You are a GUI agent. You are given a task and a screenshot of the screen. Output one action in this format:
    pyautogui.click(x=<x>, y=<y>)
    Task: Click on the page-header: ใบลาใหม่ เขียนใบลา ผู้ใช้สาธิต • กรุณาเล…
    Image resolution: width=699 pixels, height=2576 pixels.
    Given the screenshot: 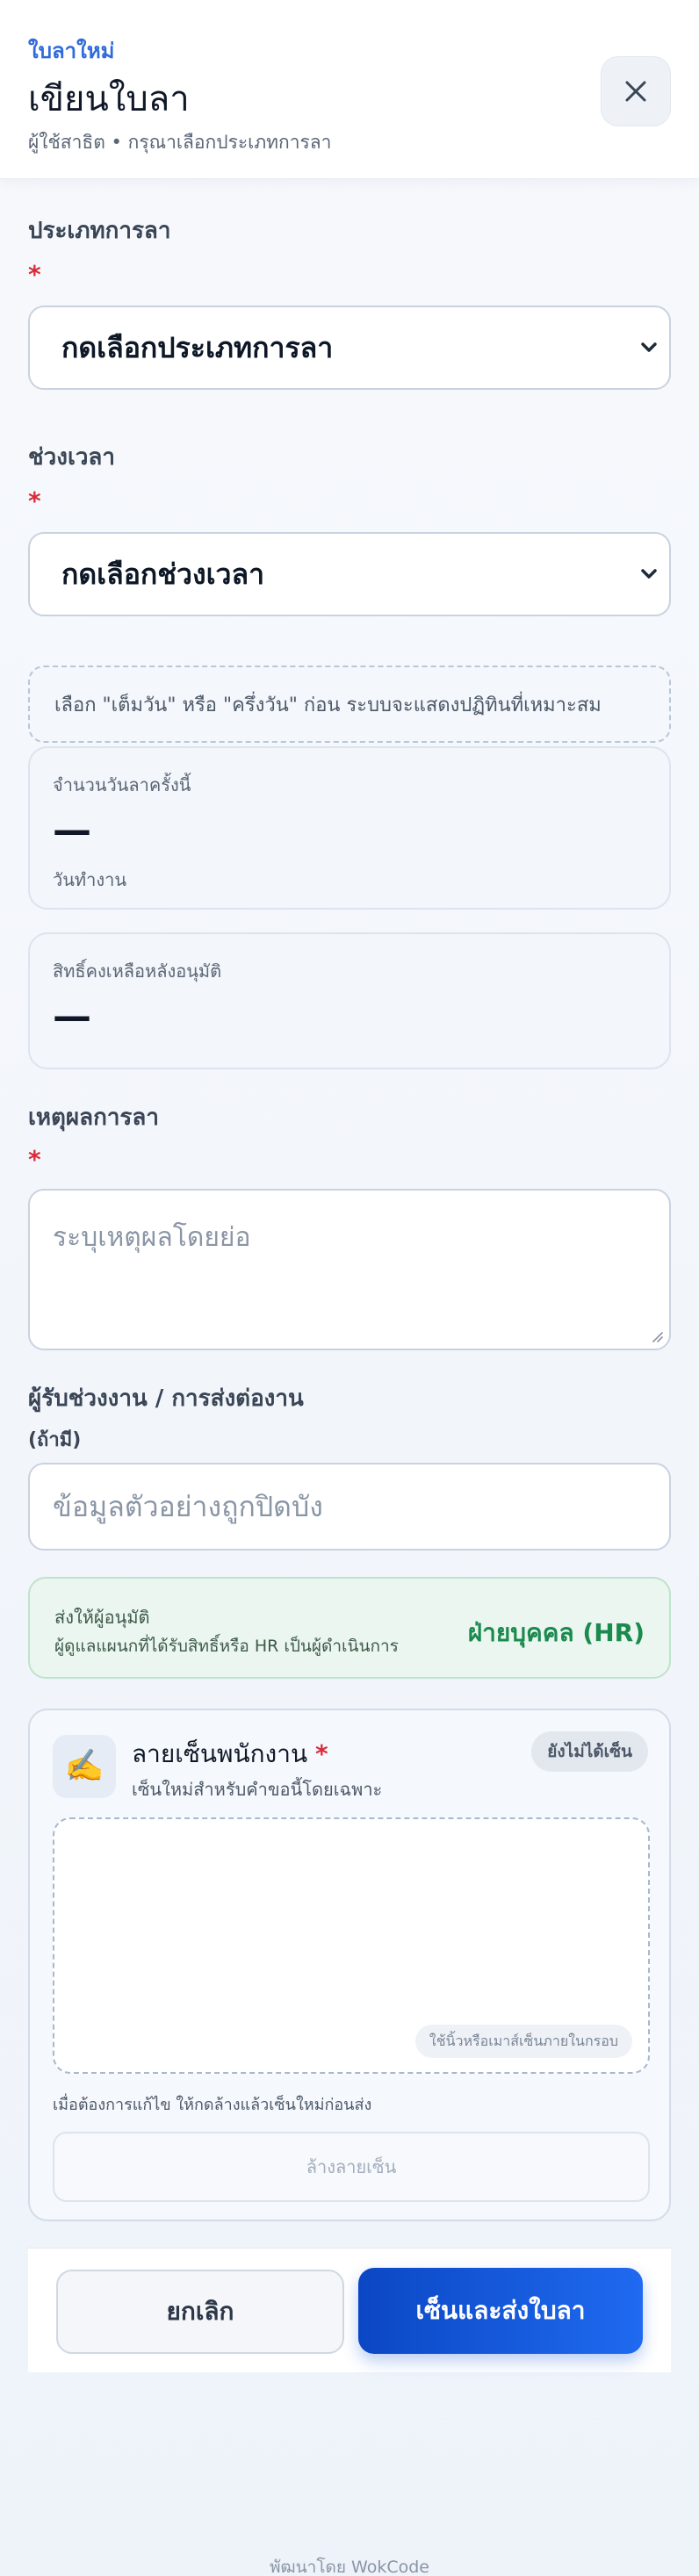 What is the action you would take?
    pyautogui.click(x=349, y=89)
    